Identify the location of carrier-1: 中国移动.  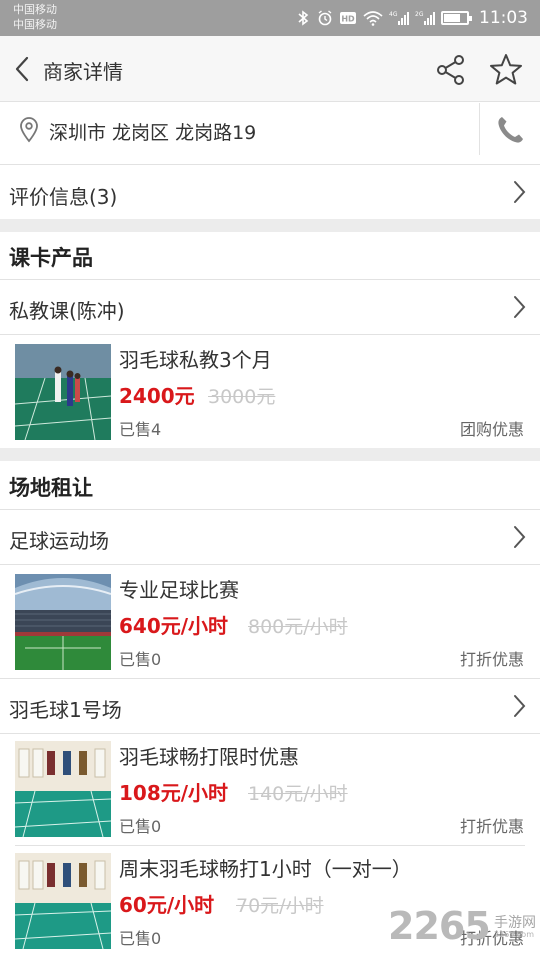
(35, 9).